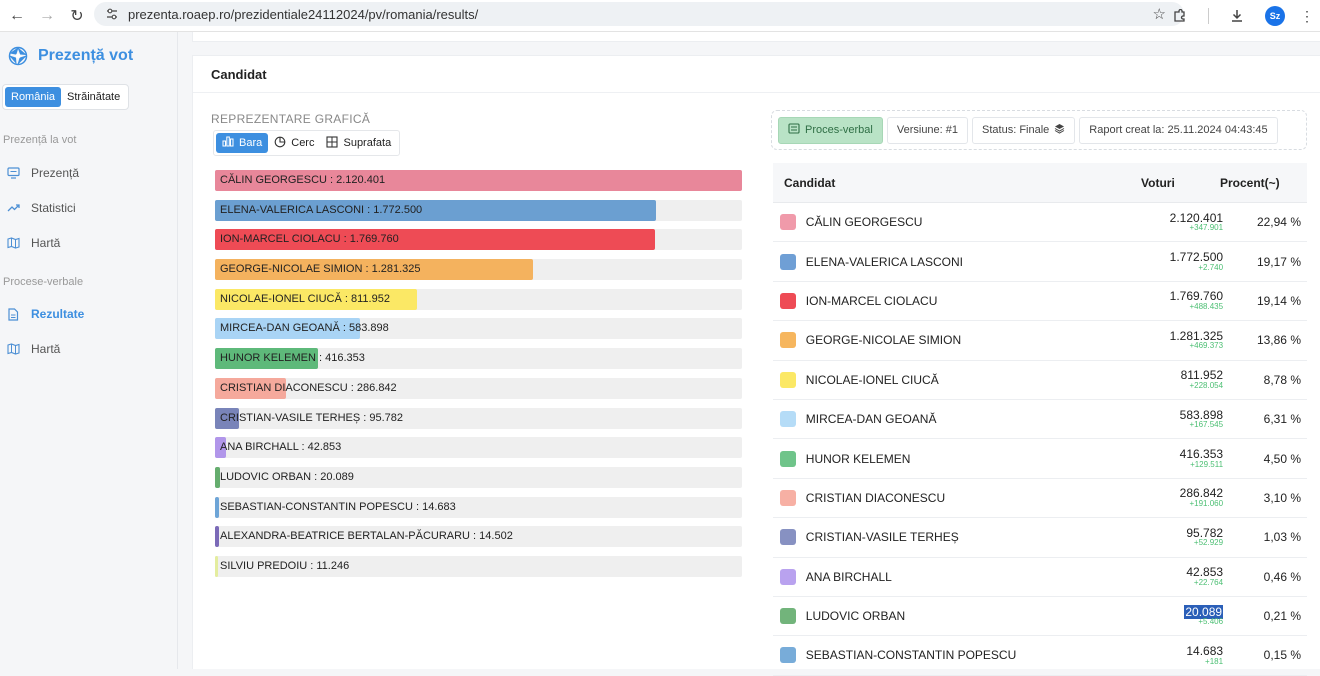 This screenshot has width=1320, height=676. What do you see at coordinates (478, 180) in the screenshot?
I see `bar-row: CĂLIN GEORGESCU : 2.120.401` at bounding box center [478, 180].